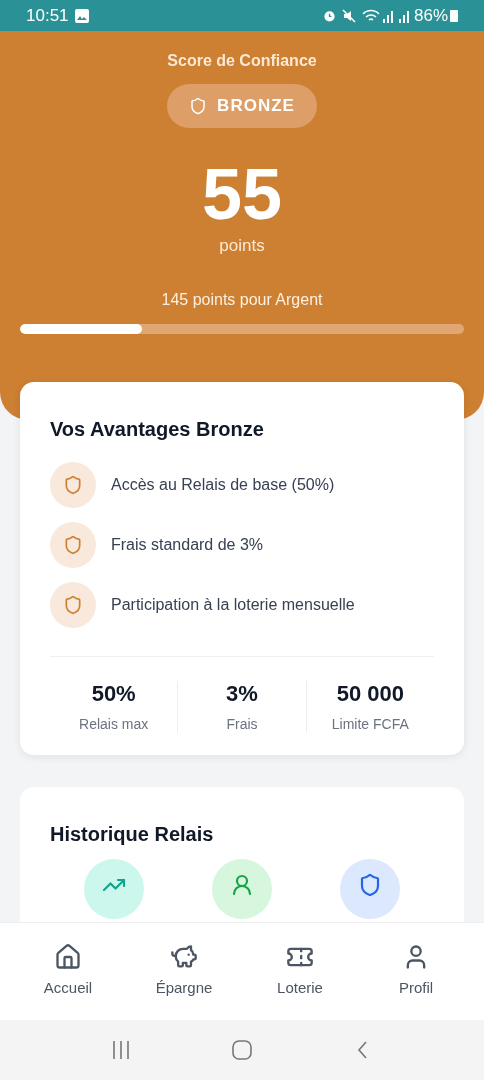 The image size is (484, 1080). I want to click on user-icon, so click(242, 885).